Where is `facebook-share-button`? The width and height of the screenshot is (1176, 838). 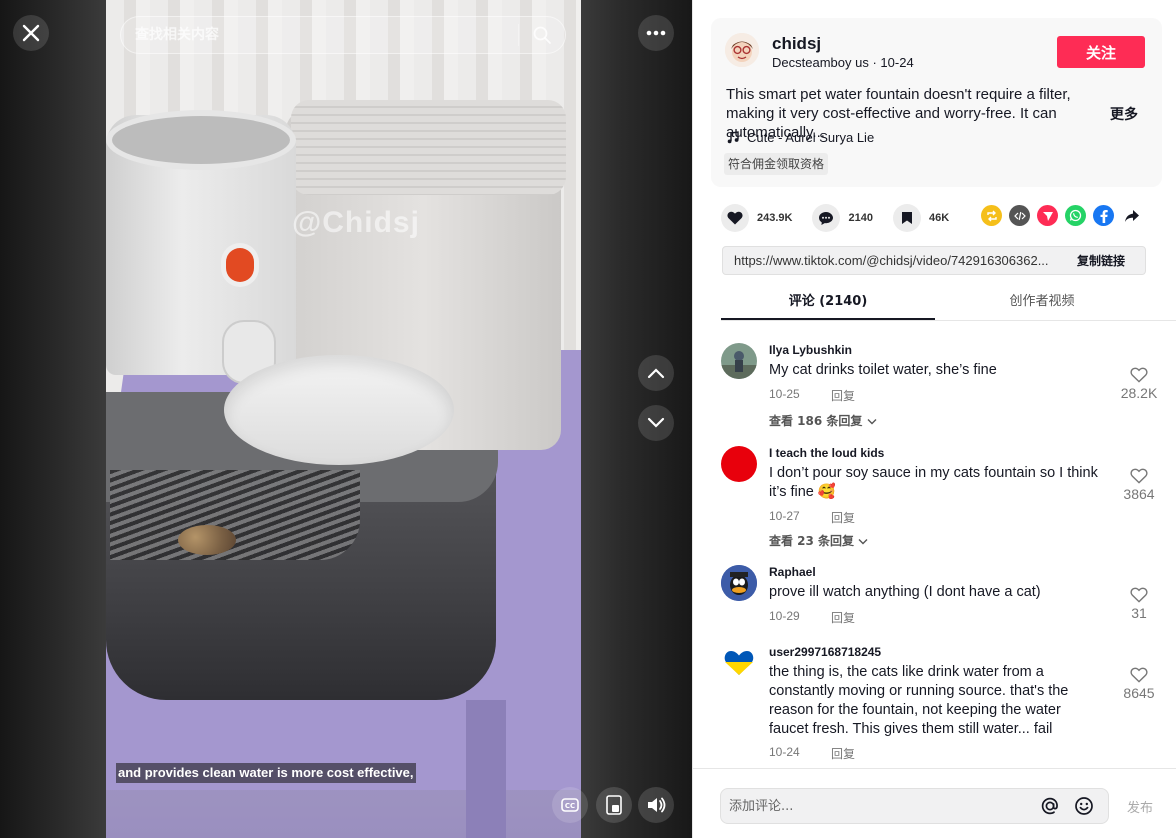
facebook-share-button is located at coordinates (1103, 215).